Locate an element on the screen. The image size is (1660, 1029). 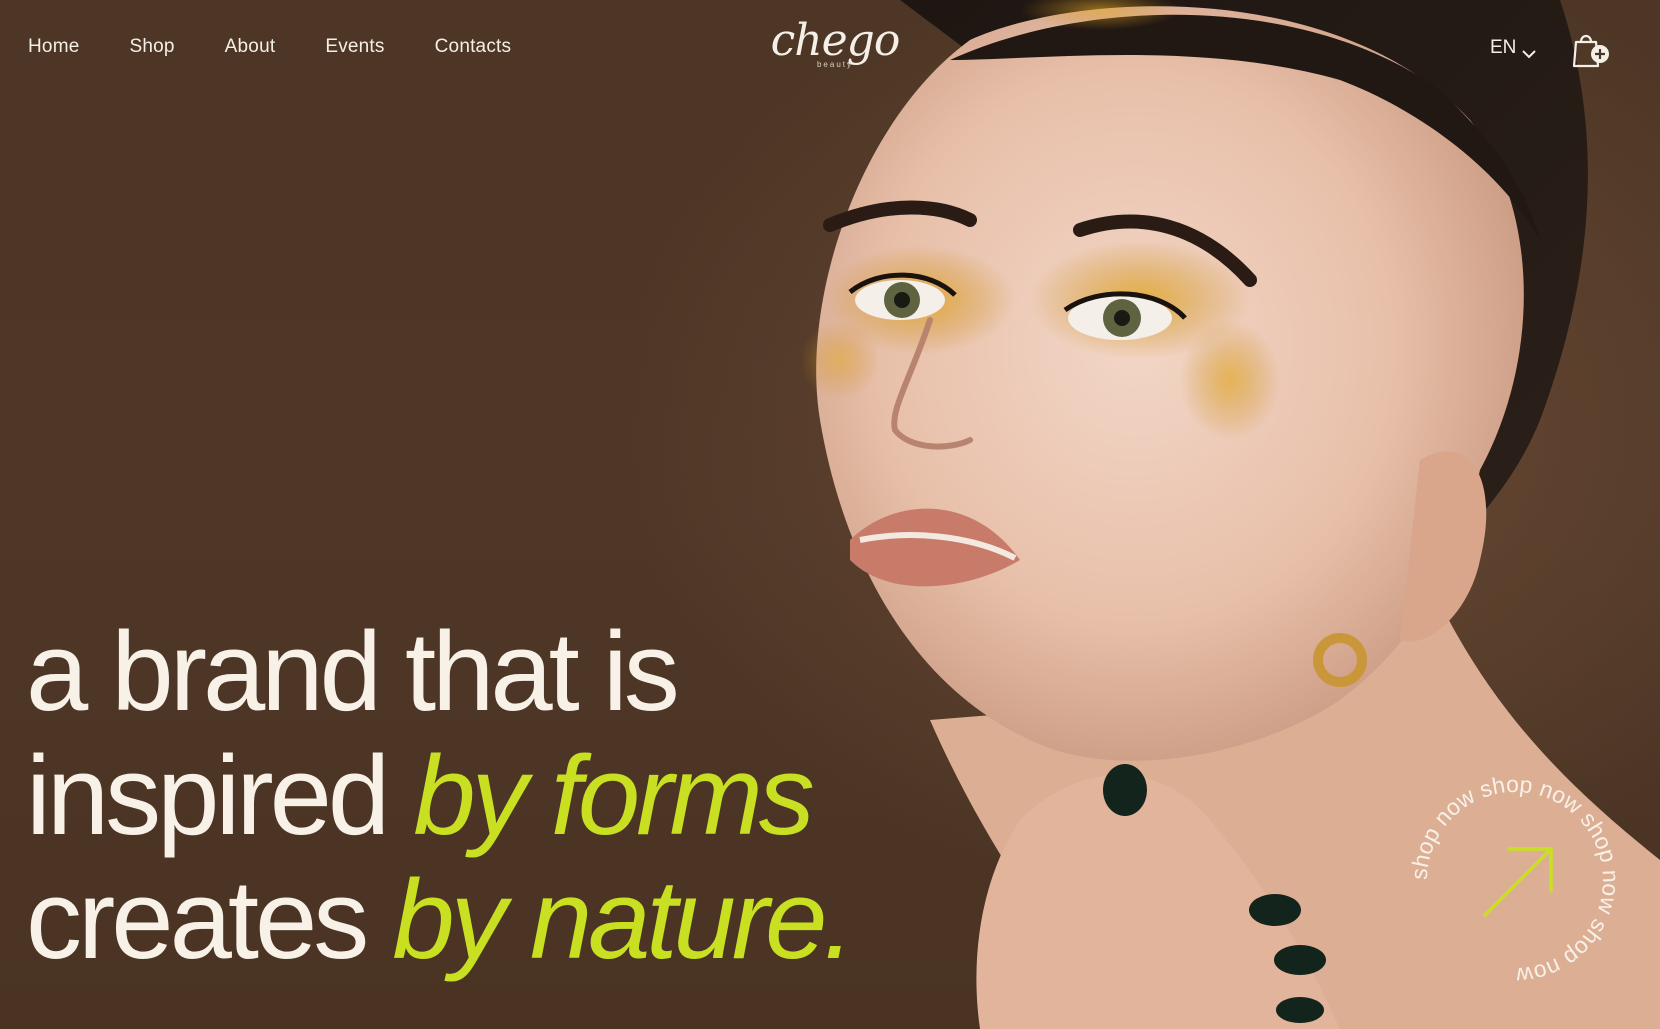
nav-about-link: About is located at coordinates (250, 47).